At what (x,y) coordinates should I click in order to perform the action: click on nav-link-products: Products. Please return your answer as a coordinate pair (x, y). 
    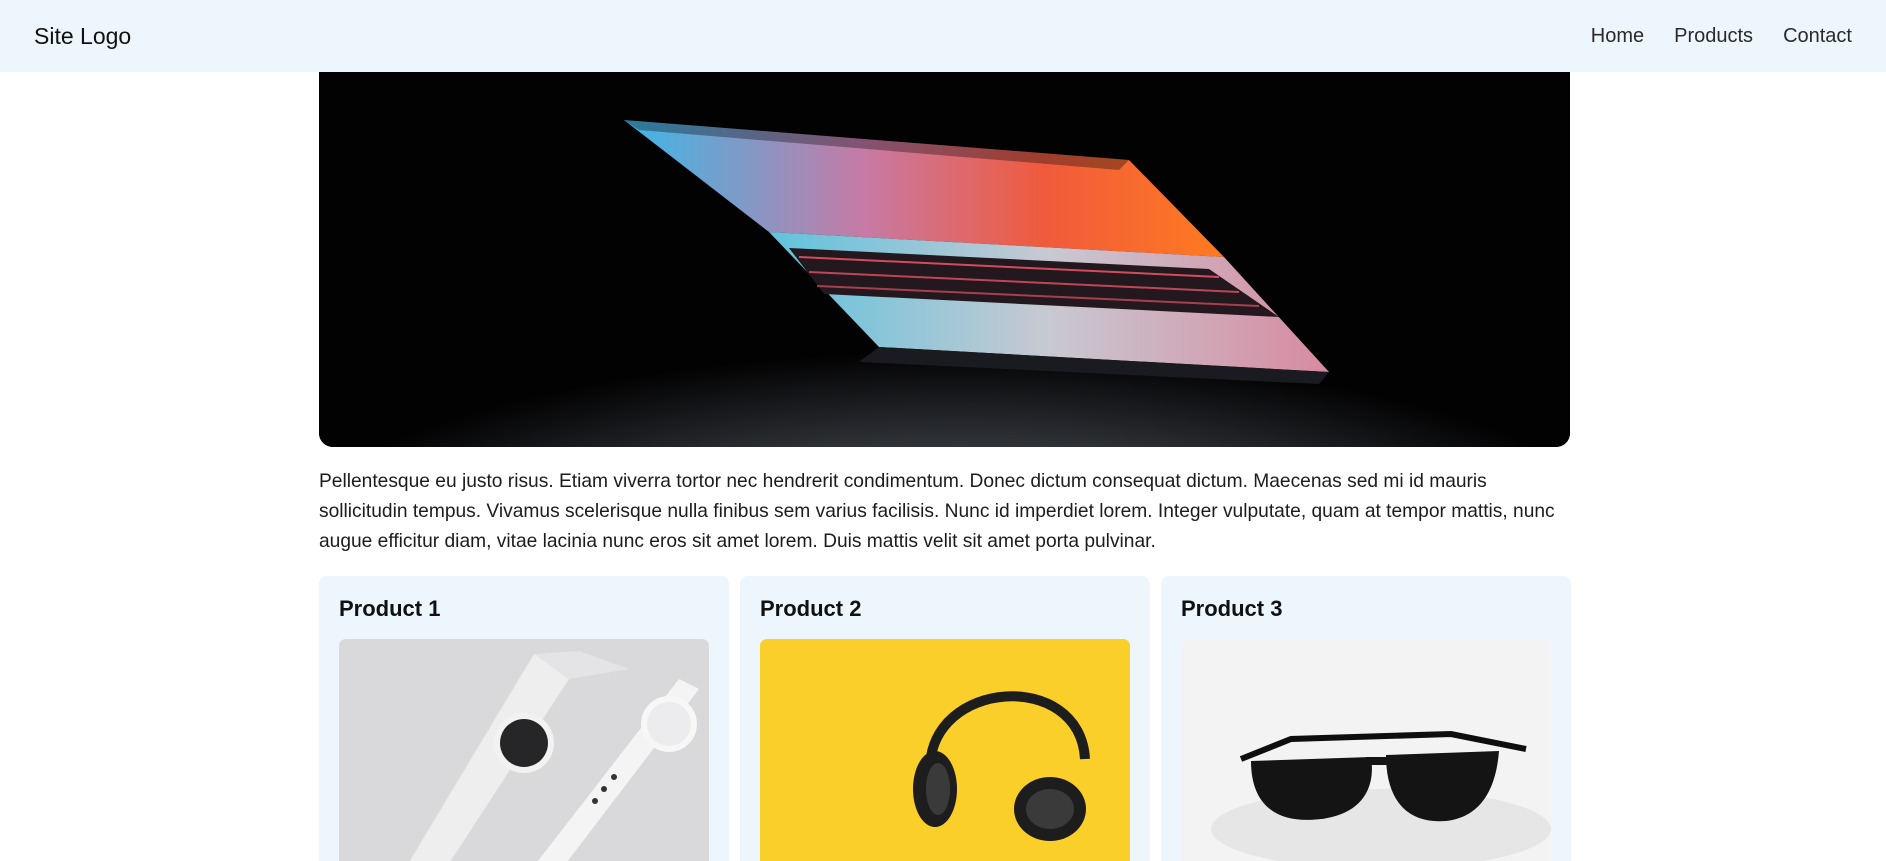
    Looking at the image, I should click on (1713, 36).